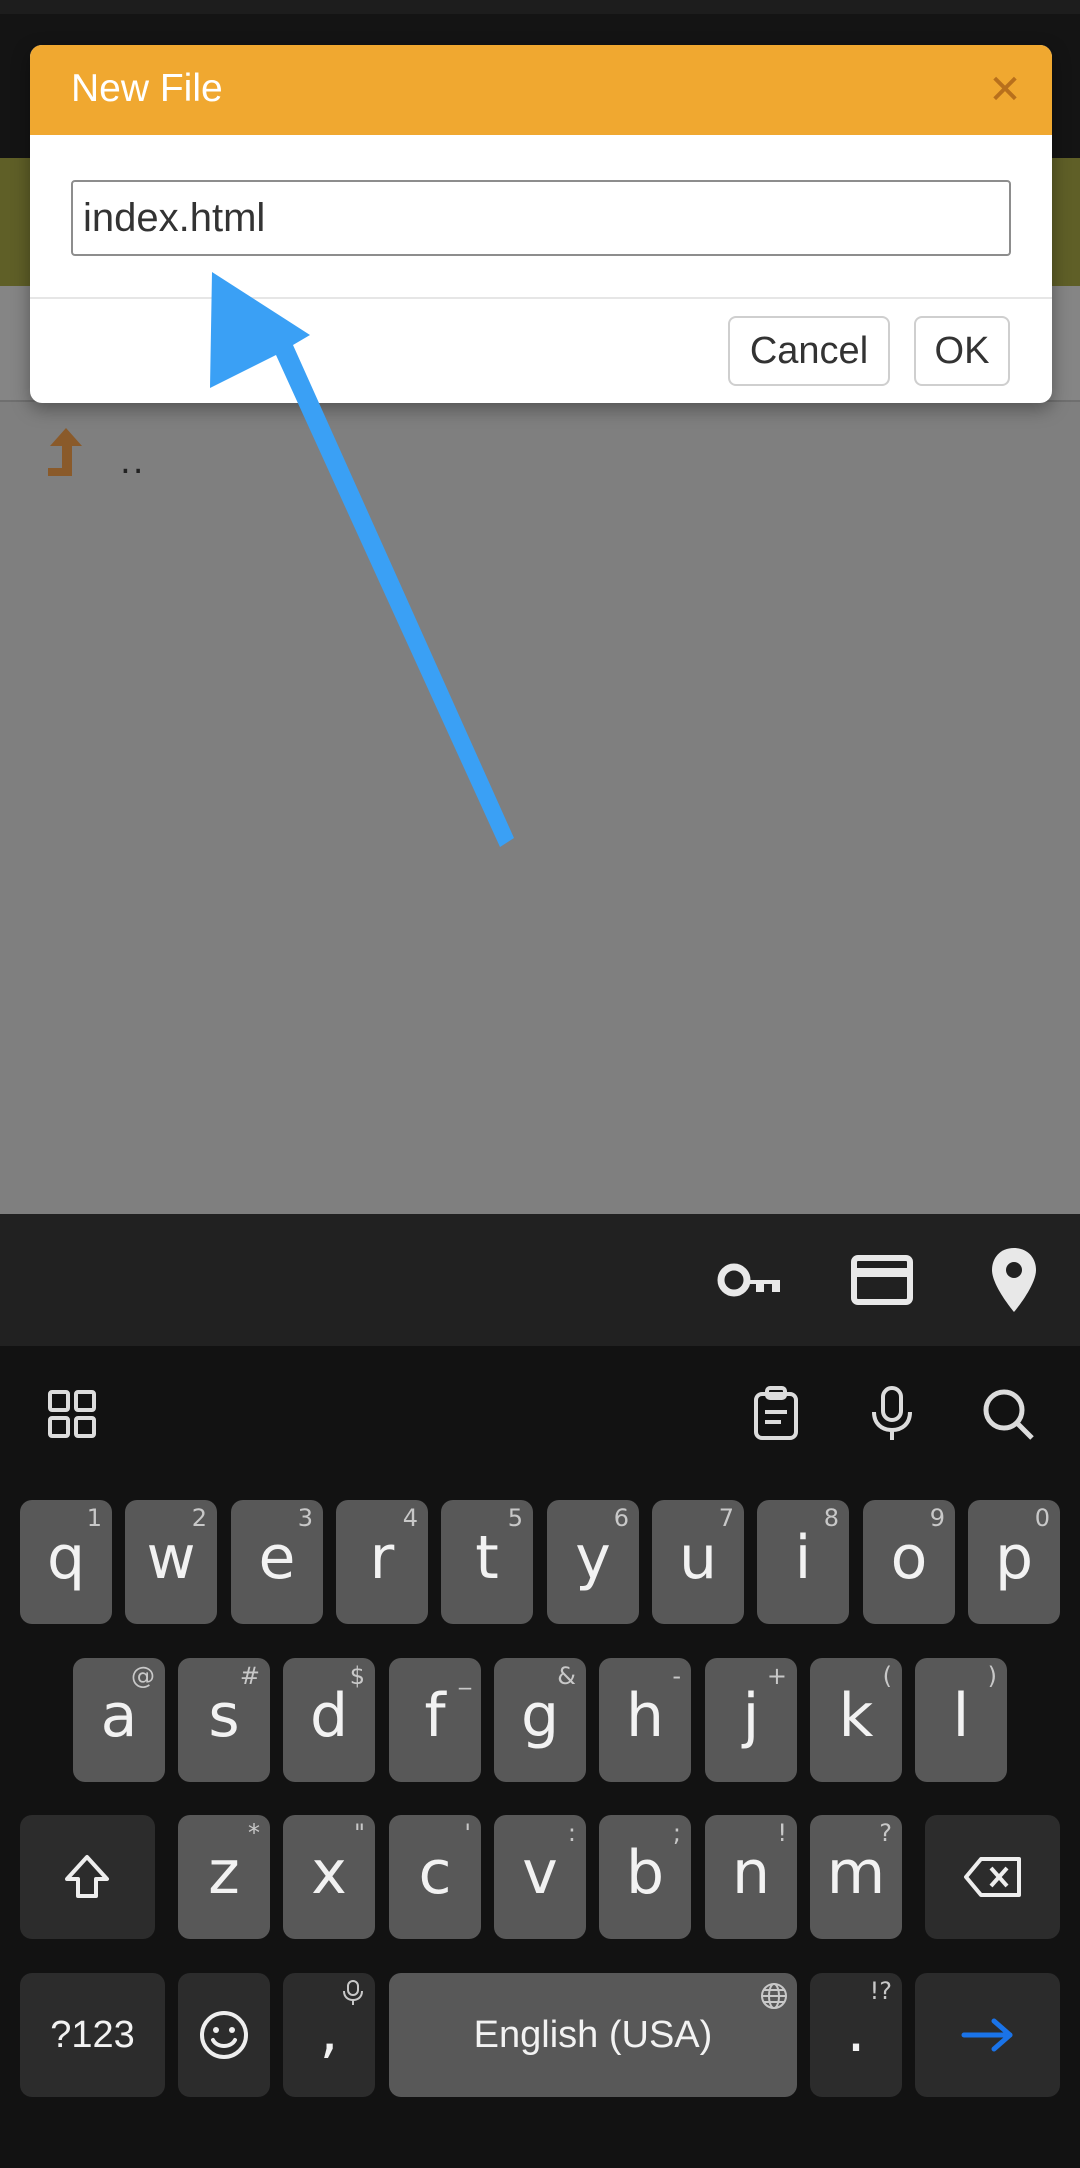 The image size is (1080, 2168). What do you see at coordinates (171, 1562) in the screenshot?
I see `key-w: 2w` at bounding box center [171, 1562].